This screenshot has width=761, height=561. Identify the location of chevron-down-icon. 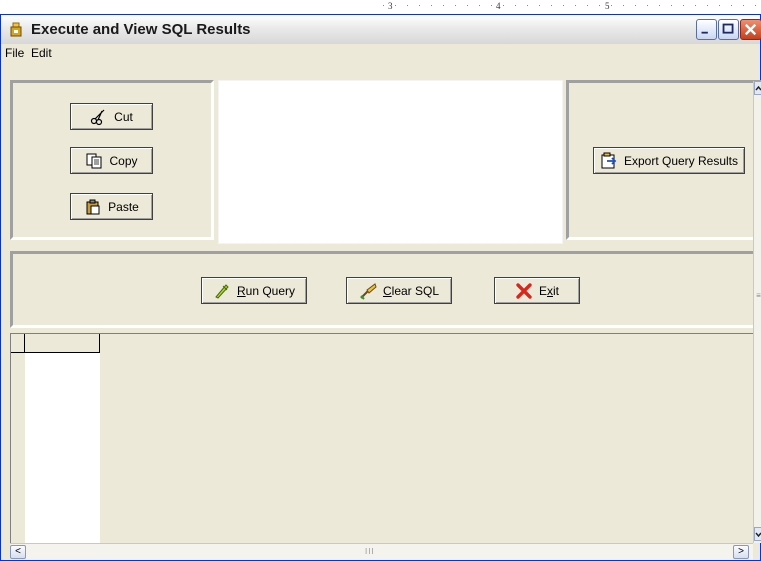
(758, 535).